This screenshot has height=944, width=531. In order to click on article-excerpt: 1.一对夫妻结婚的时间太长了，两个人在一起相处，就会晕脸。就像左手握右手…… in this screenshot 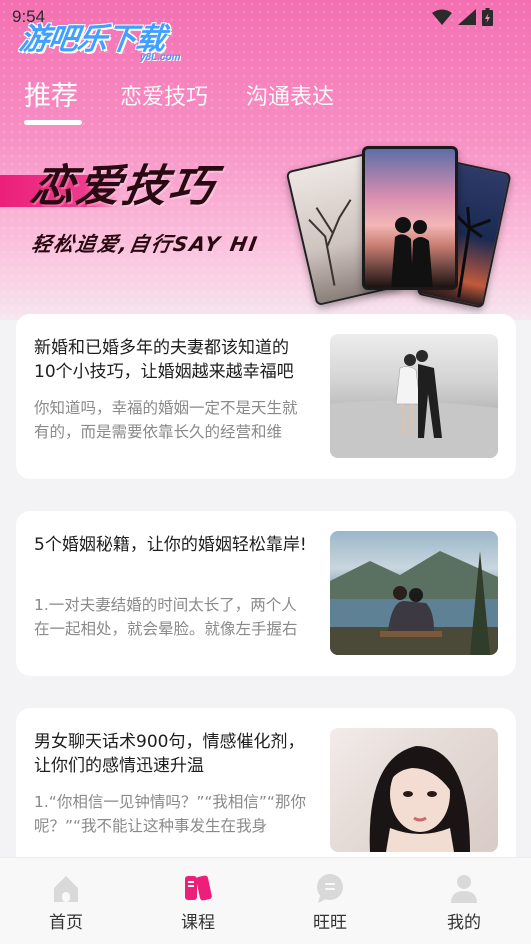, I will do `click(166, 617)`.